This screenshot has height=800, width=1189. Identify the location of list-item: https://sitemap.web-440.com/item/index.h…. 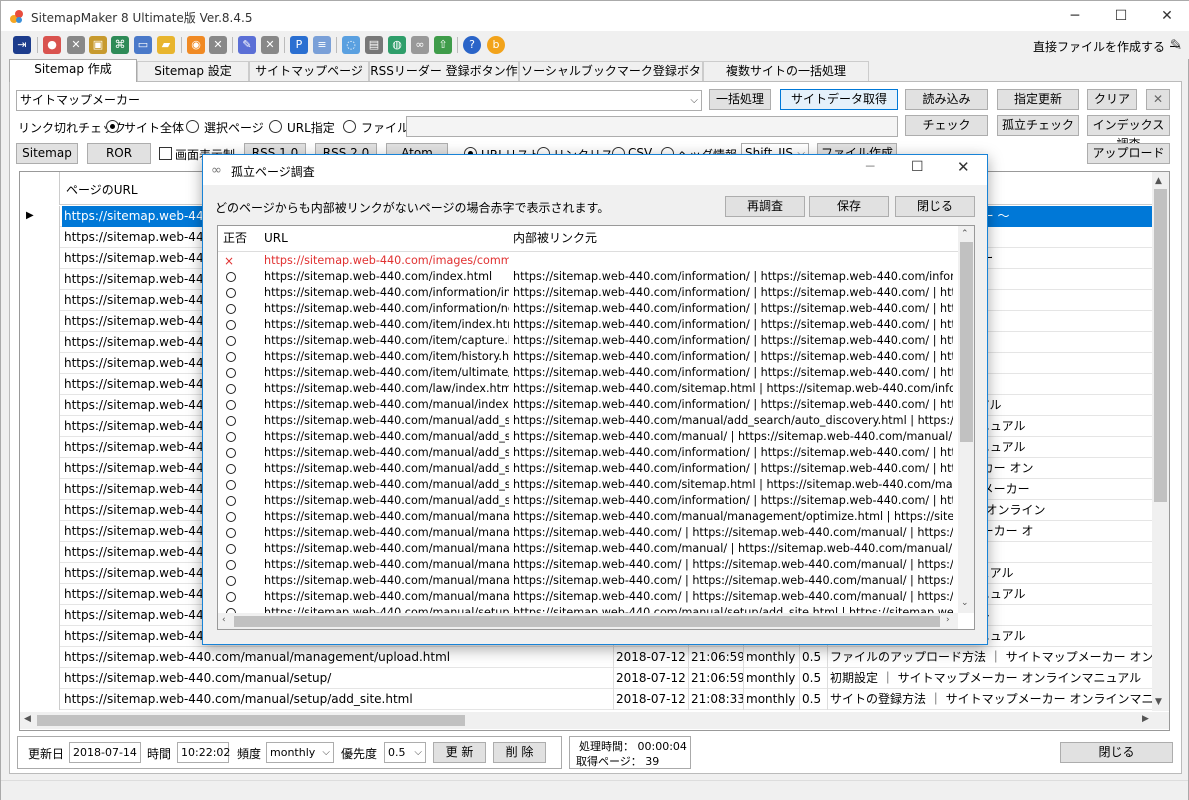
(588, 325).